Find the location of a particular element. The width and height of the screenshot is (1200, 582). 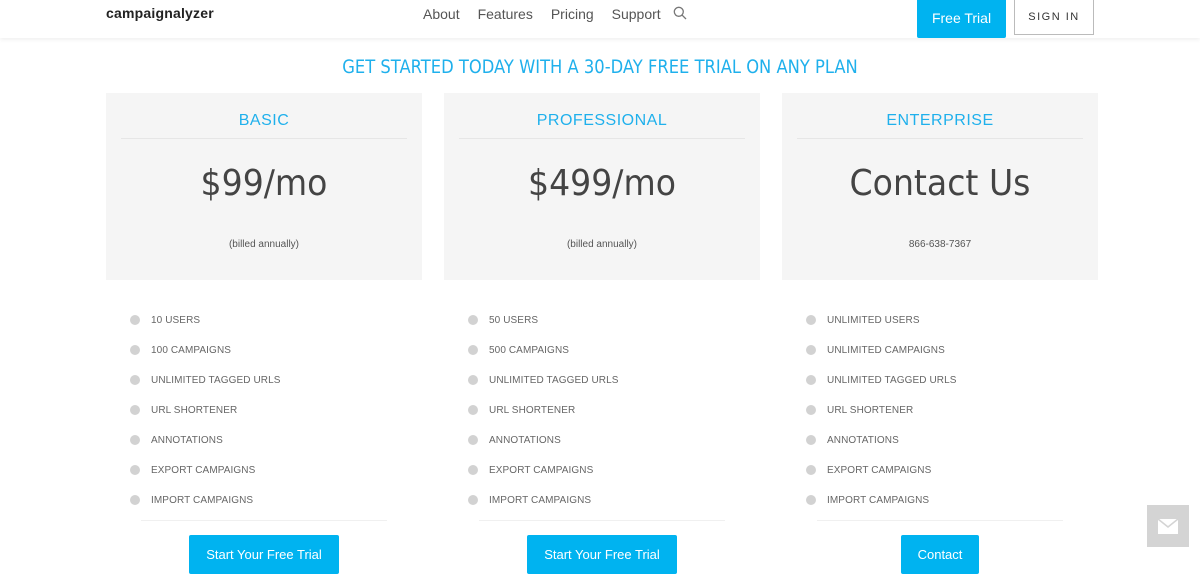

sign-in-button: SIGN IN is located at coordinates (1054, 17).